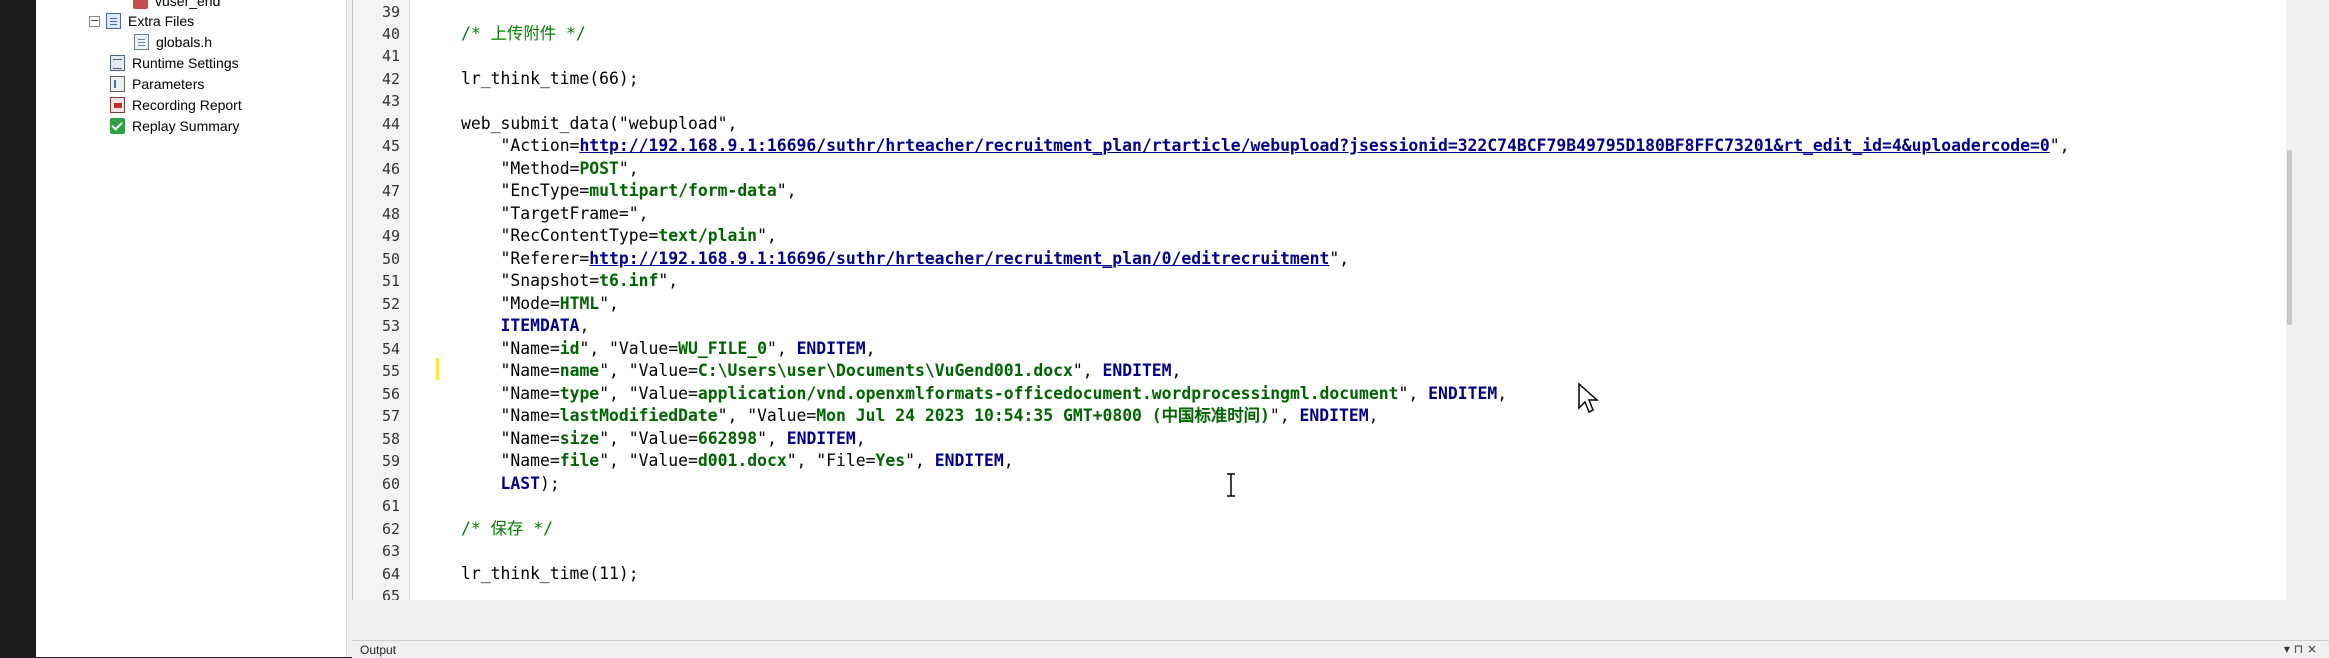 This screenshot has height=658, width=2329. What do you see at coordinates (390, 593) in the screenshot?
I see `line-number: 65` at bounding box center [390, 593].